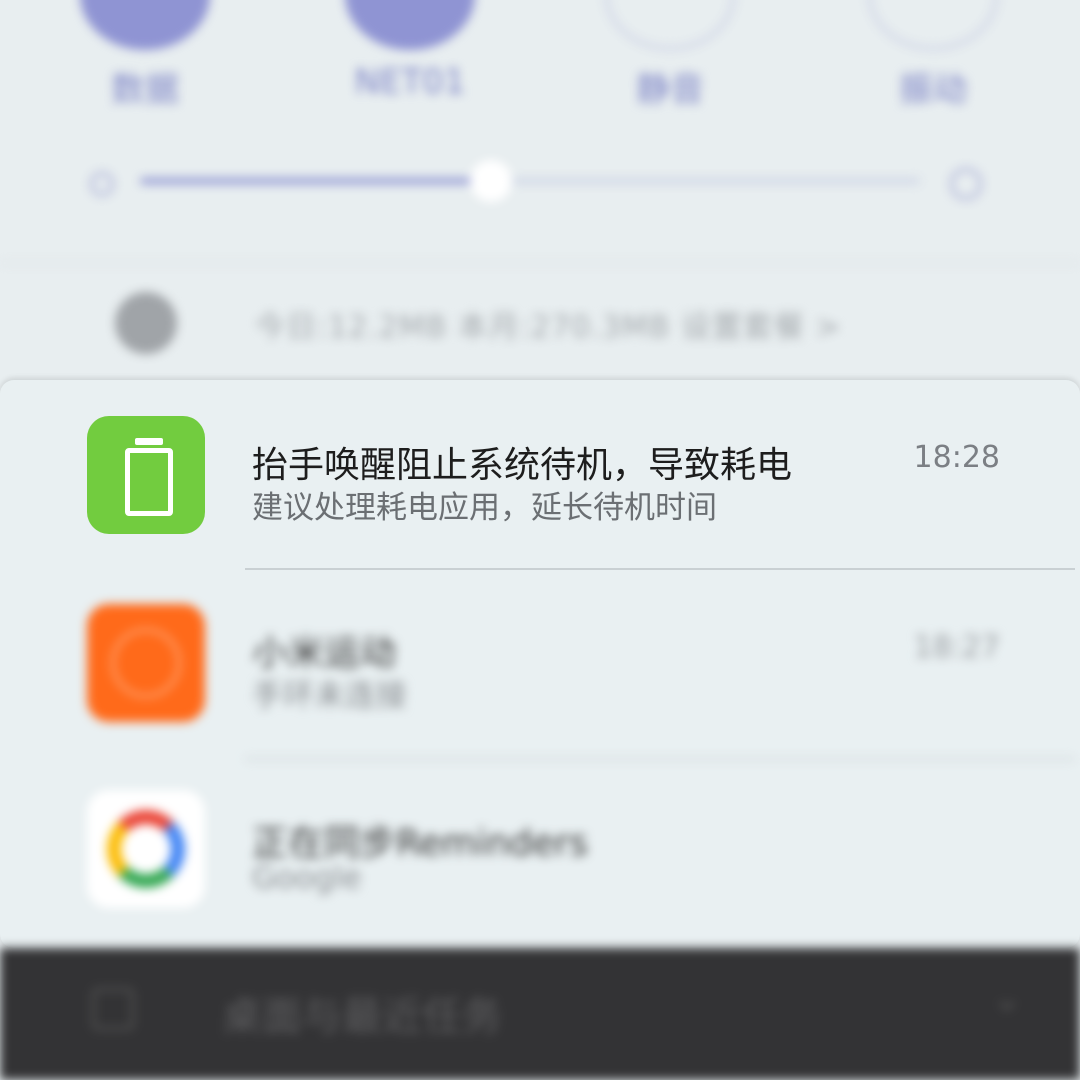  Describe the element at coordinates (530, 181) in the screenshot. I see `brightness-slider` at that location.